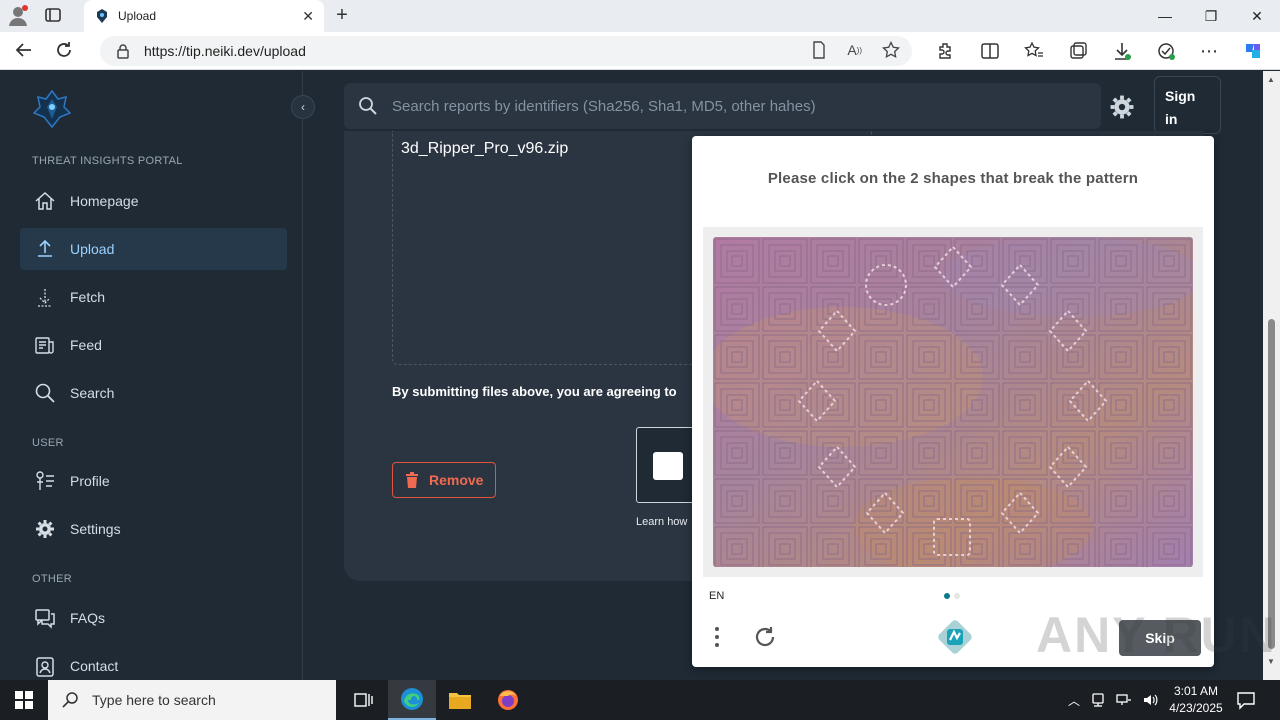 This screenshot has height=720, width=1280. I want to click on sidebar-item-label: Search, so click(92, 393).